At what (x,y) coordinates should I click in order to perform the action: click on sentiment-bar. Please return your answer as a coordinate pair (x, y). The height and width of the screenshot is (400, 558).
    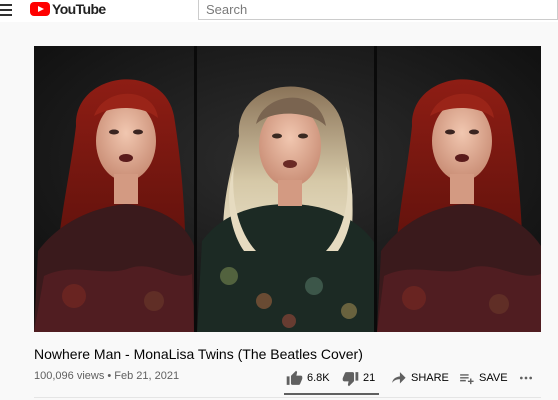
    Looking at the image, I should click on (331, 394).